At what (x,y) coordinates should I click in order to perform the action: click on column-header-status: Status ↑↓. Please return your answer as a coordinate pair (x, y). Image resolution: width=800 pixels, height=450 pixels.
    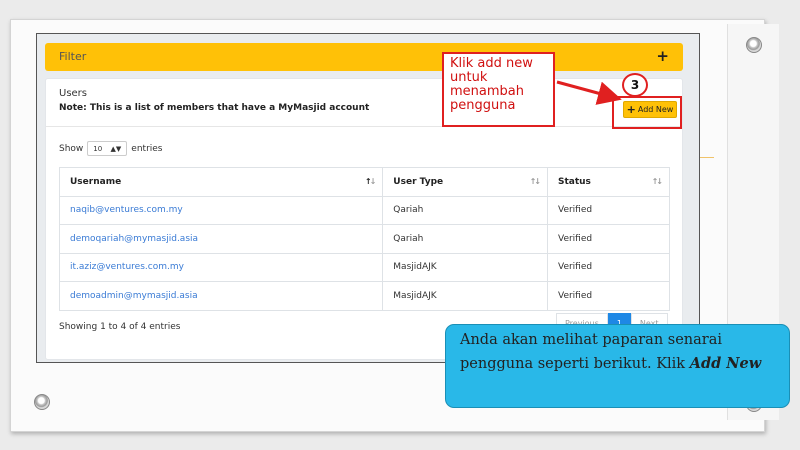
    Looking at the image, I should click on (608, 182).